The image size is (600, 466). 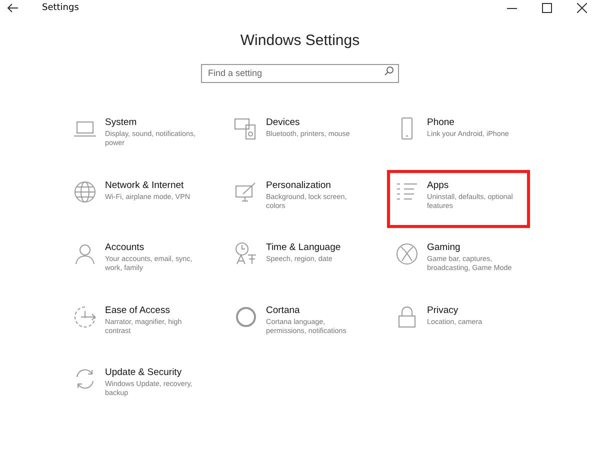 I want to click on tile-title: Time & Language, so click(x=303, y=247).